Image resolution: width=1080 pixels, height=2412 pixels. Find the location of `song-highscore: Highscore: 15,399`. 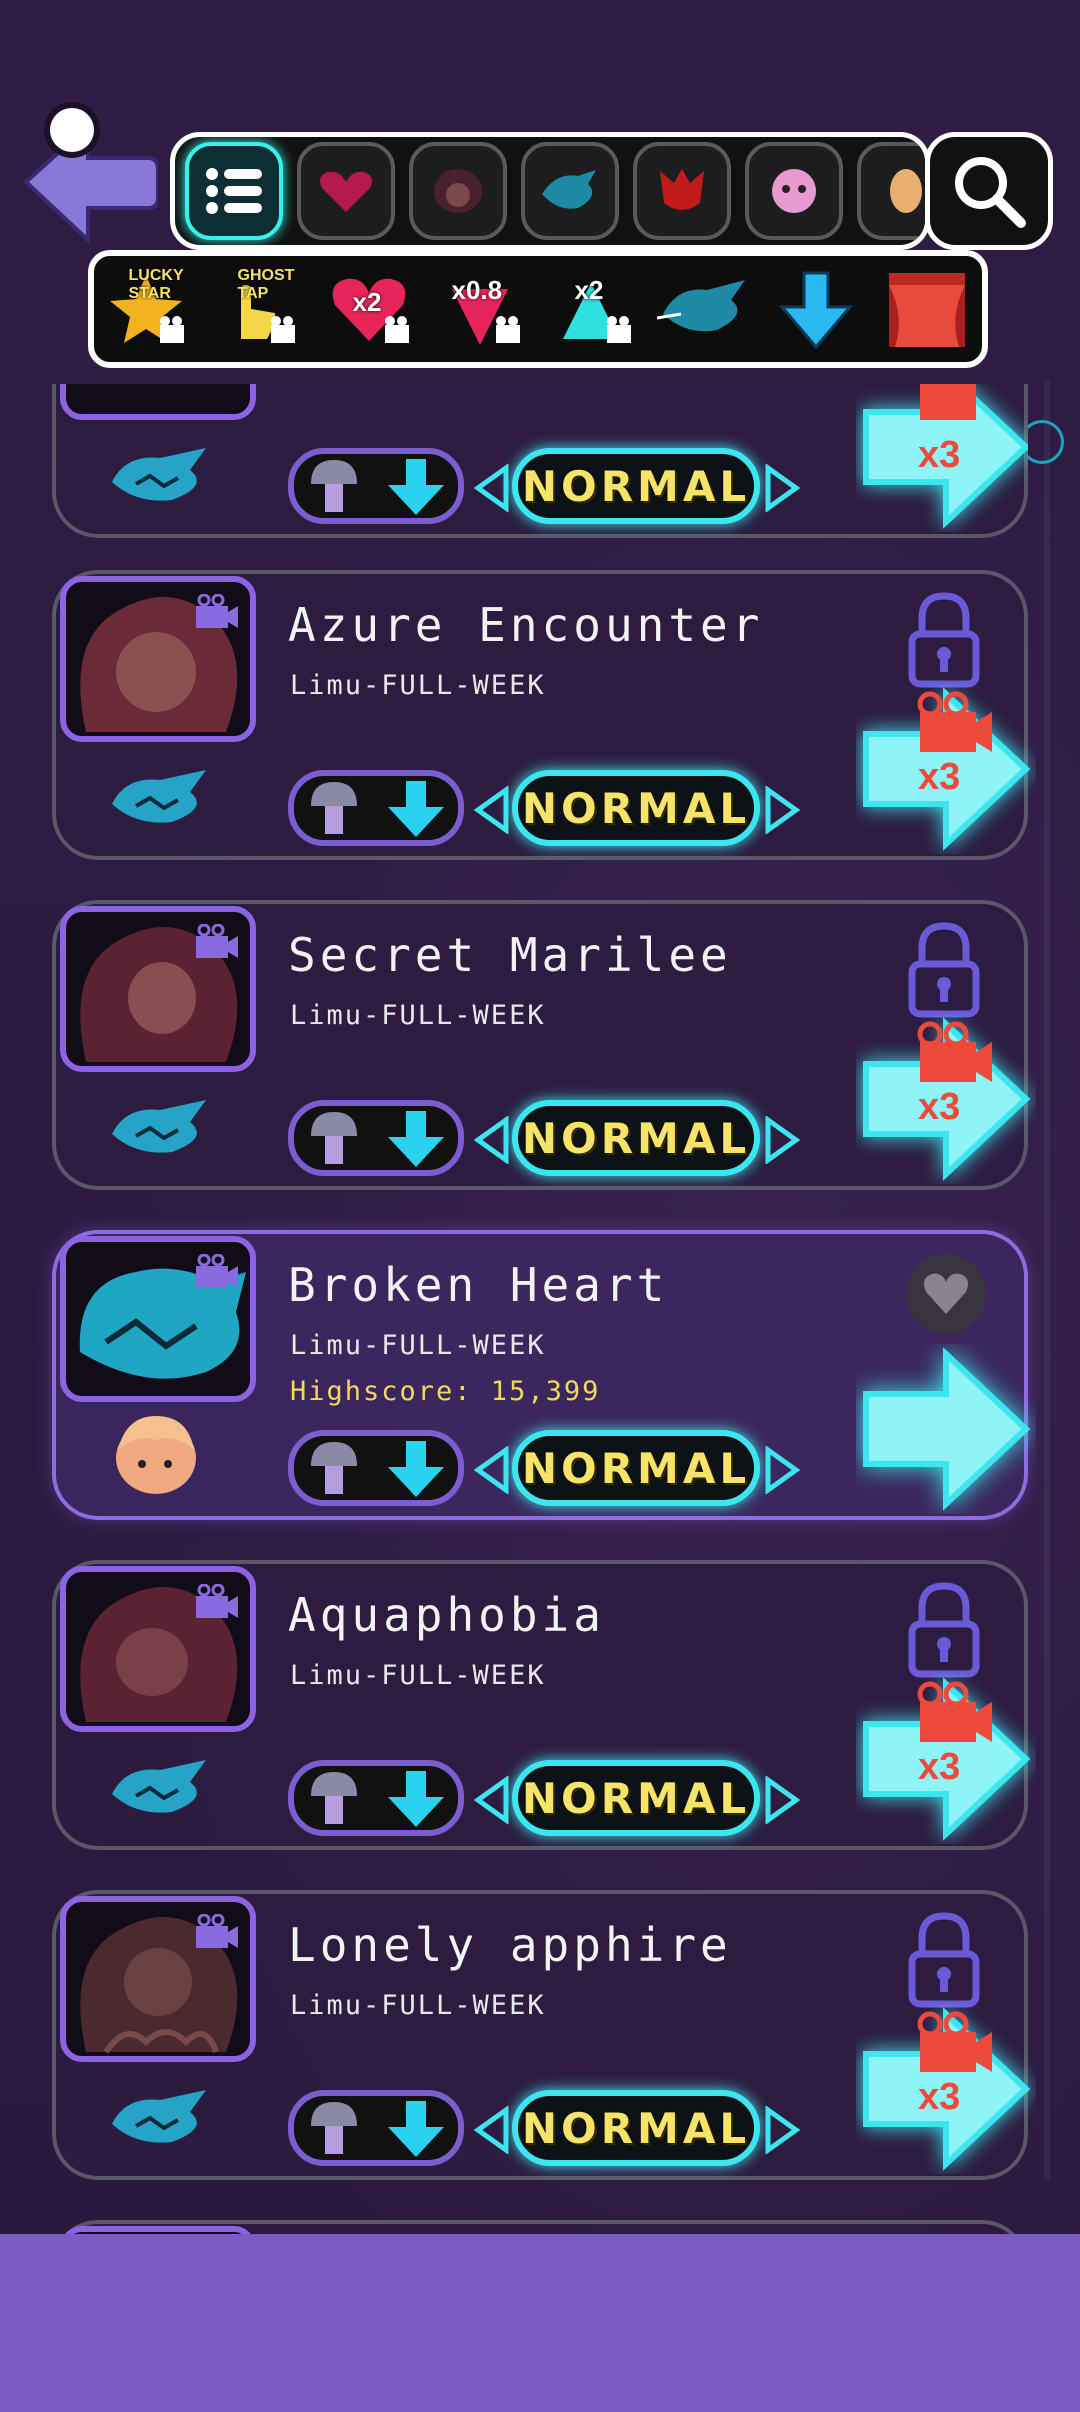

song-highscore: Highscore: 15,399 is located at coordinates (445, 1391).